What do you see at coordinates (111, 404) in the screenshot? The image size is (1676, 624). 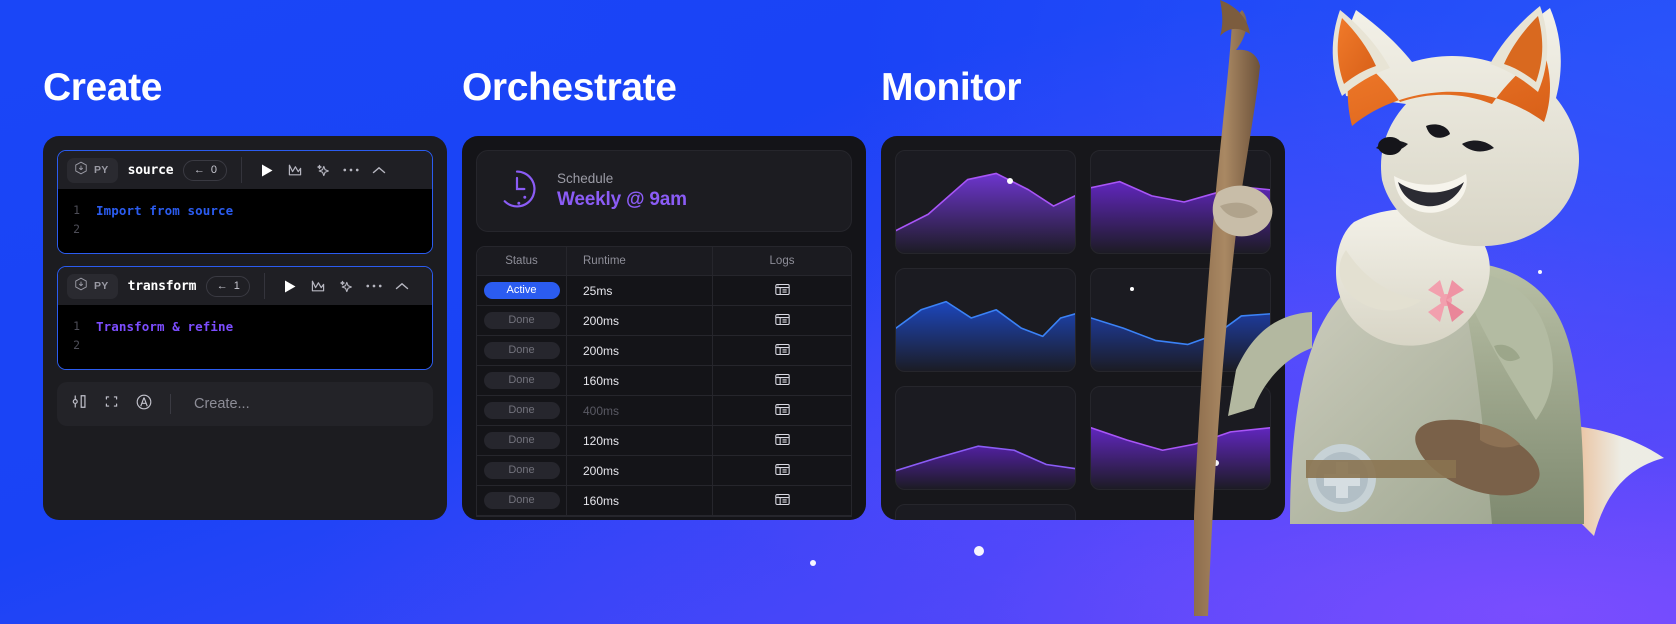 I see `frame-icon` at bounding box center [111, 404].